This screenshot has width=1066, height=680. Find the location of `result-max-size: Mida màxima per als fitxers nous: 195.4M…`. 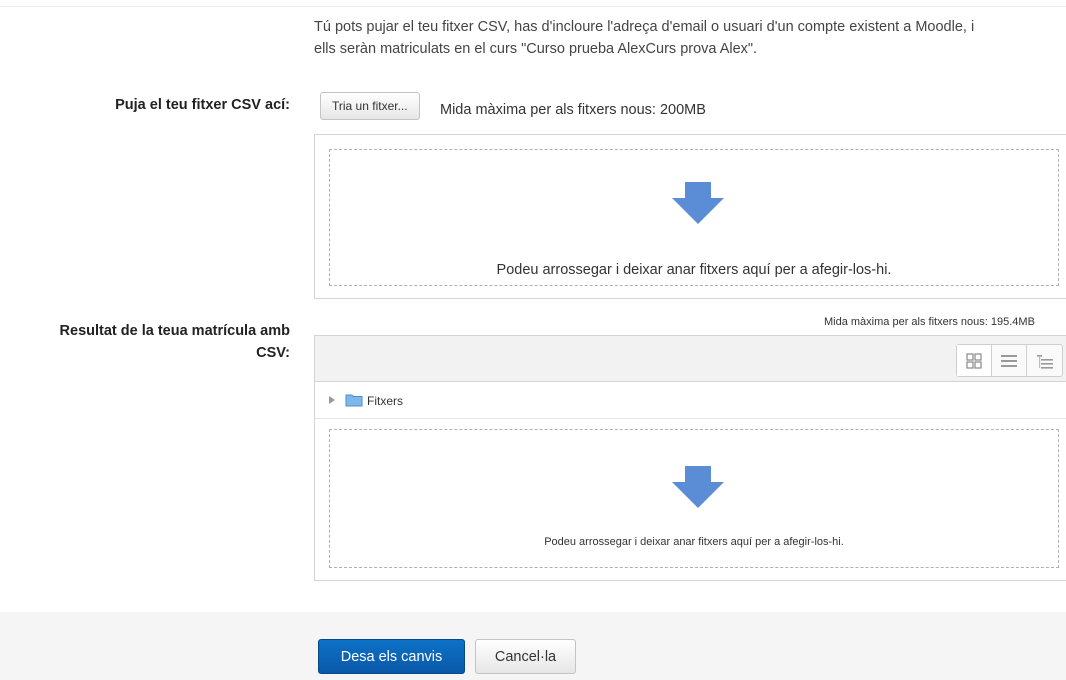

result-max-size: Mida màxima per als fitxers nous: 195.4M… is located at coordinates (929, 322).